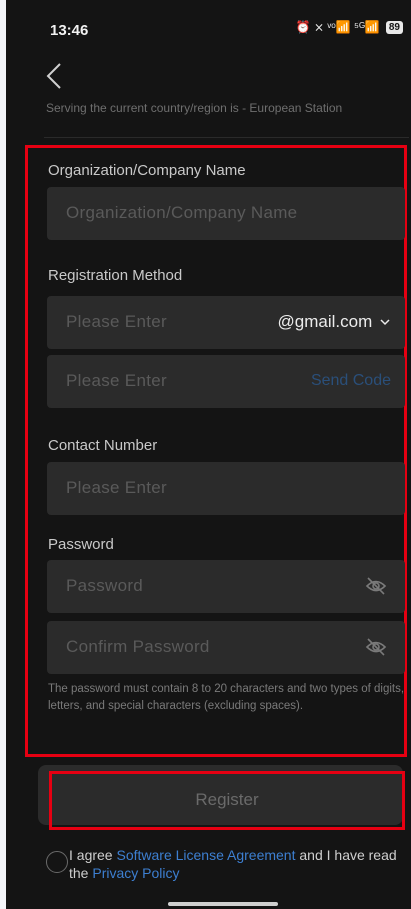 The height and width of the screenshot is (909, 411). I want to click on status-time: 13:46, so click(69, 30).